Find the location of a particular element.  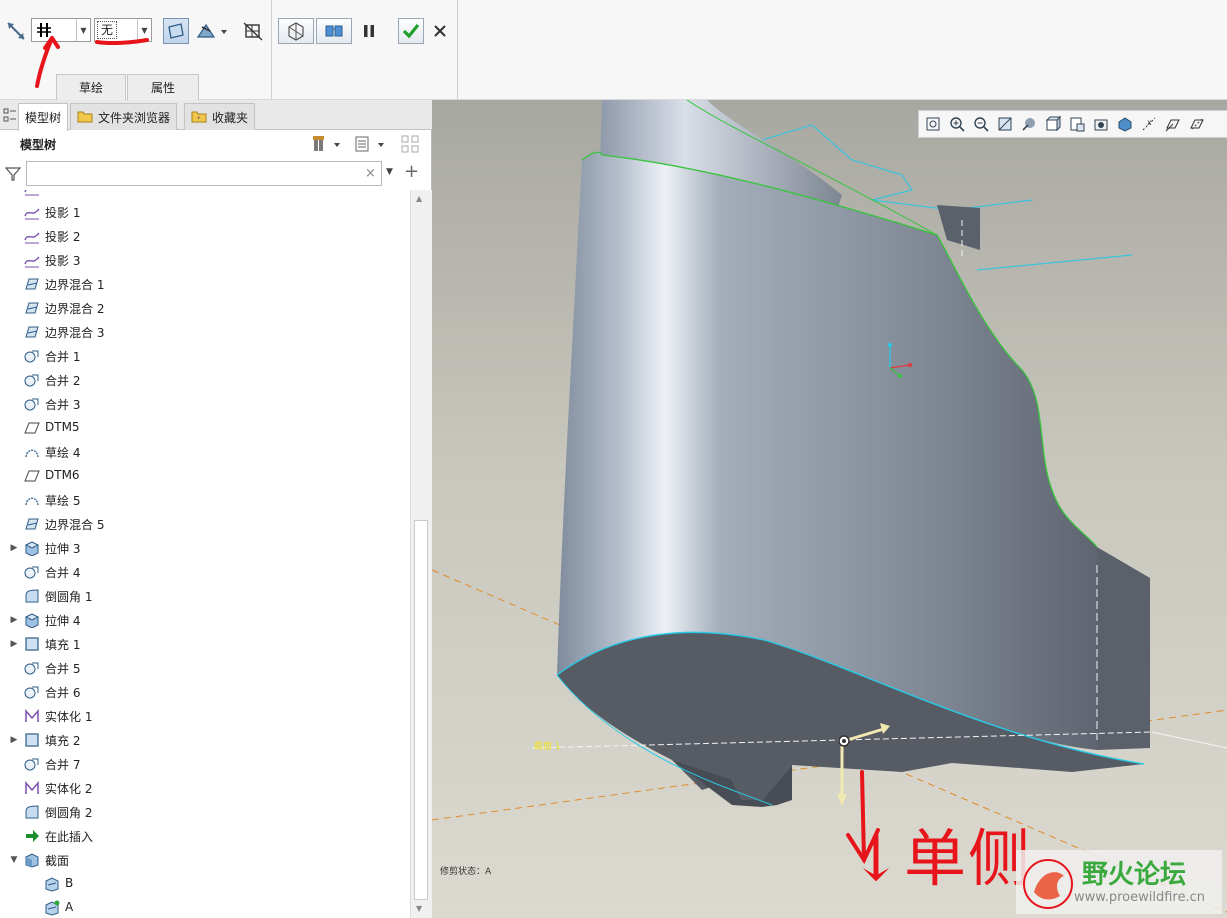

tree-row-label: 边界混合 2 is located at coordinates (75, 309).